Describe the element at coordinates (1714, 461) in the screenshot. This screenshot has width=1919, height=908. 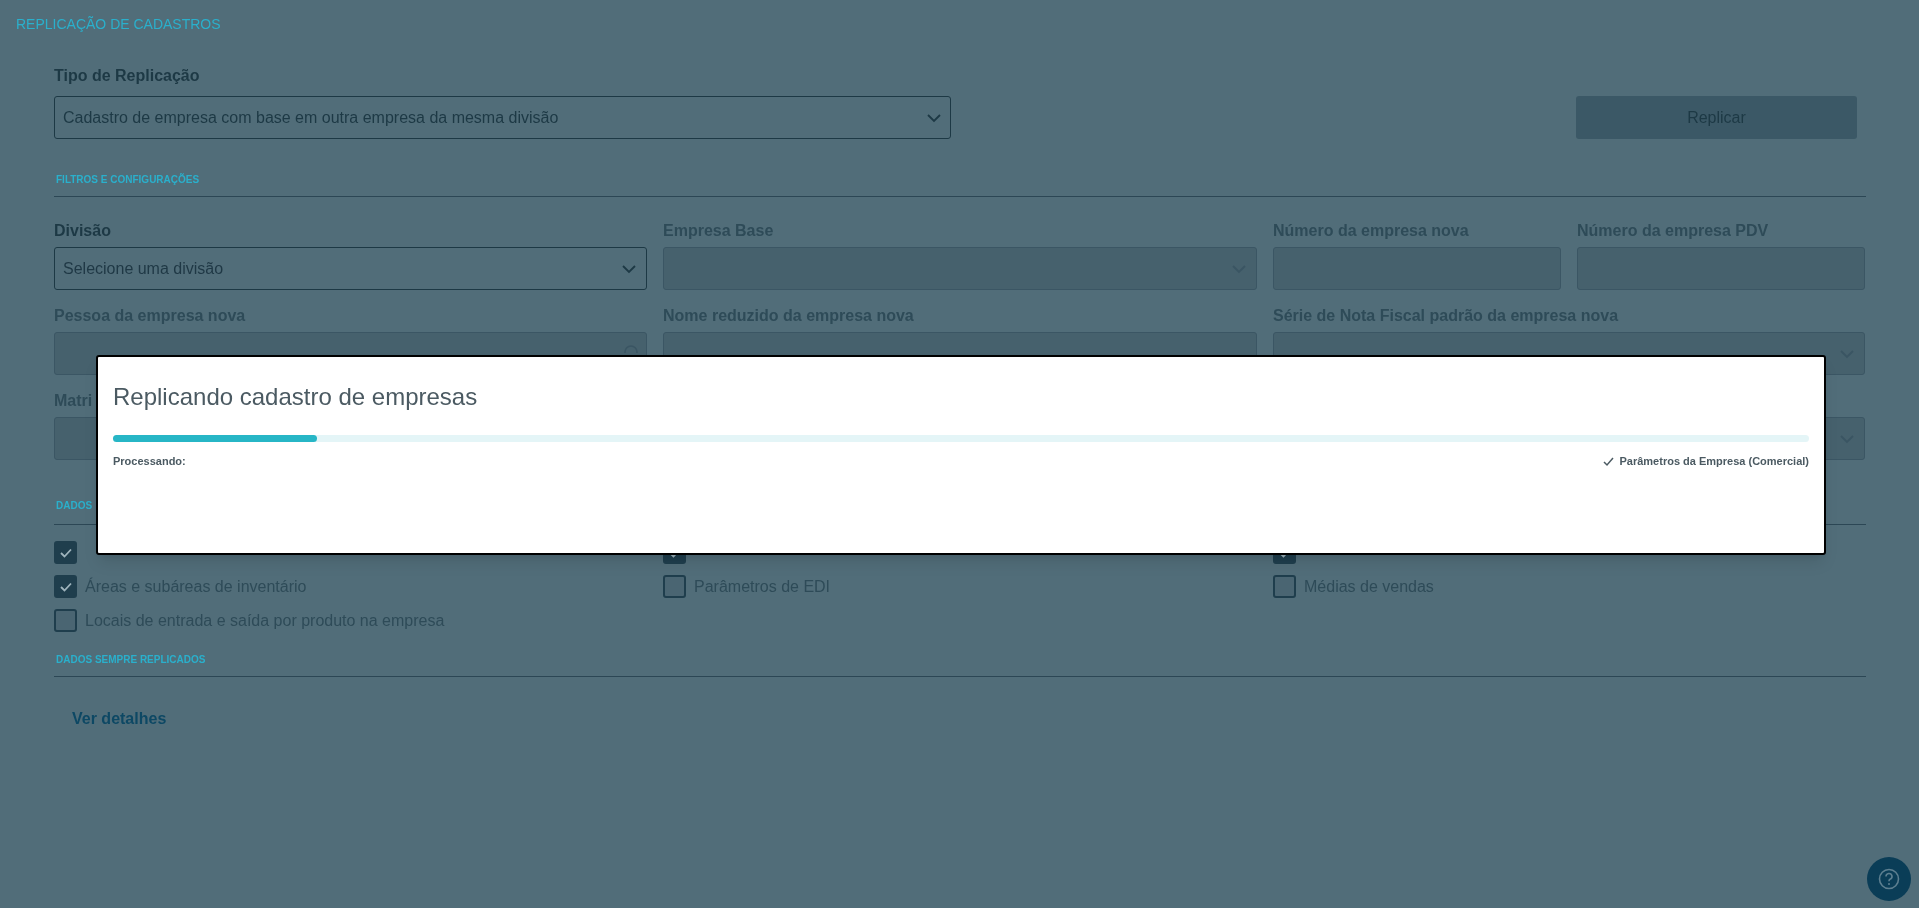
I see `current-step: Parâmetros da Empresa (Comercial)` at that location.